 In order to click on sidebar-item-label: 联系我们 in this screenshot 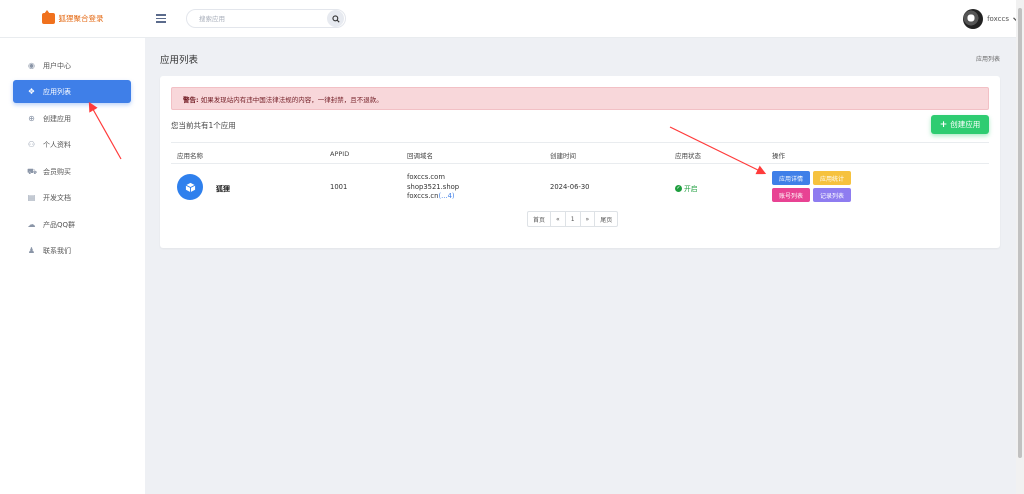, I will do `click(57, 250)`.